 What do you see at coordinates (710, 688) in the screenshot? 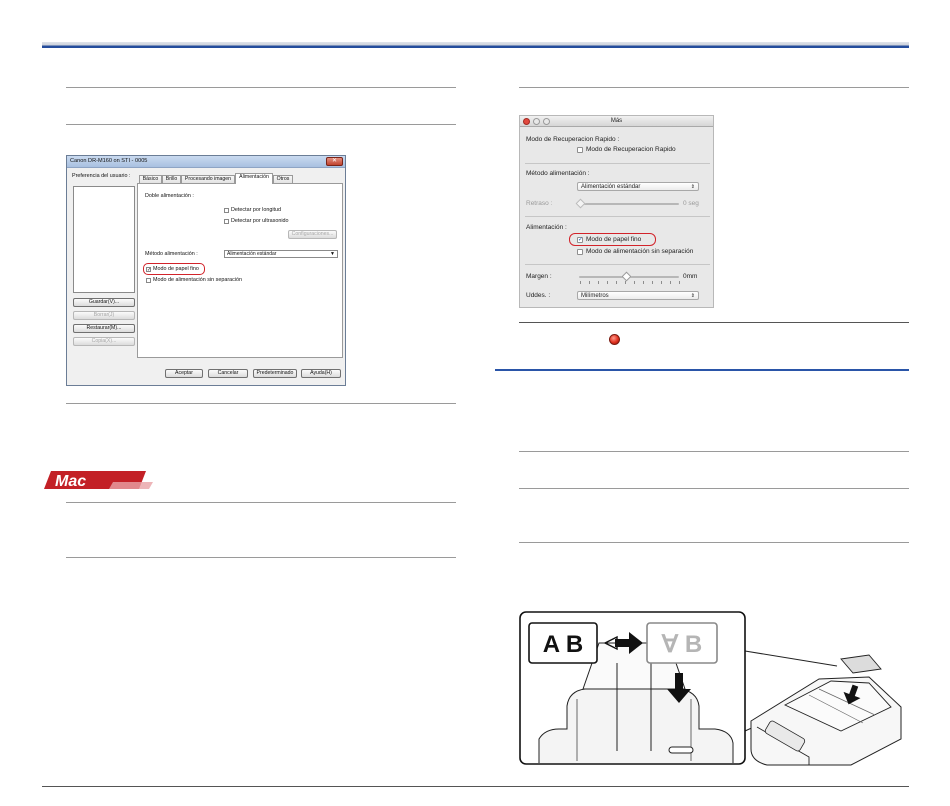
I see `scanner-feed-illustration: A B ∀ B` at bounding box center [710, 688].